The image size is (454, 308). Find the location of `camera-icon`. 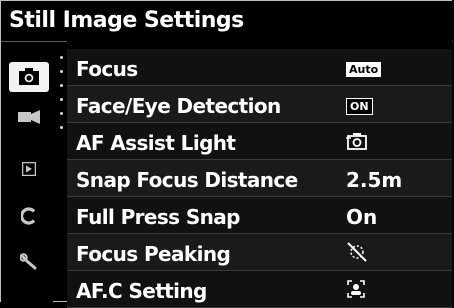

camera-icon is located at coordinates (29, 77).